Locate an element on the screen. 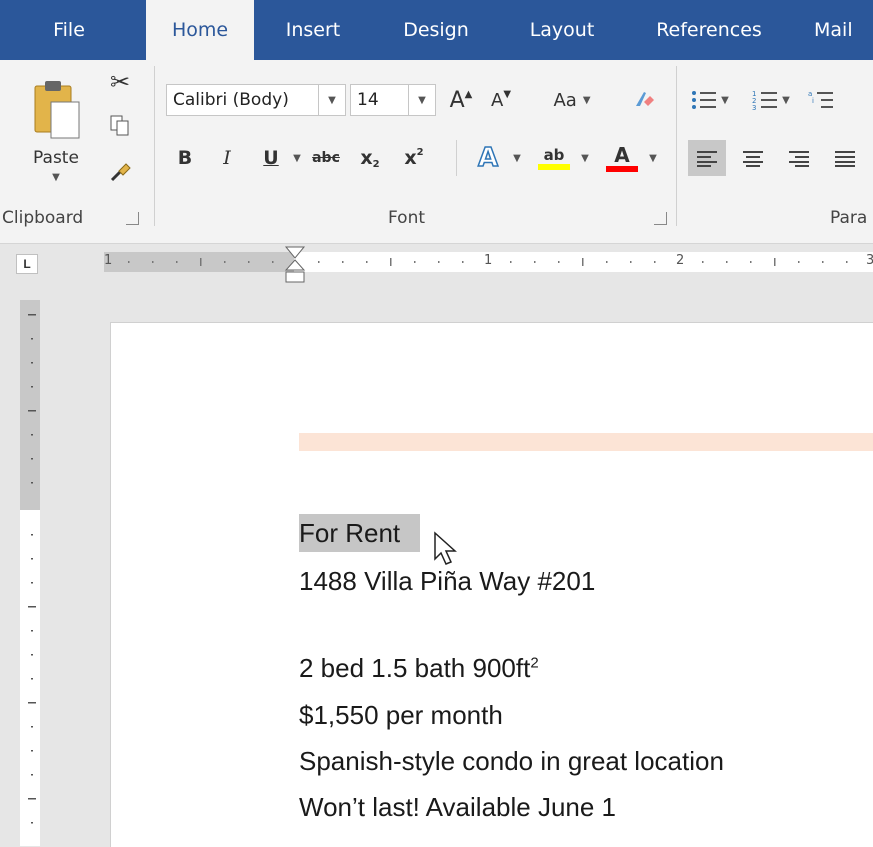 Image resolution: width=873 pixels, height=847 pixels. superscript-button: x2 is located at coordinates (414, 158).